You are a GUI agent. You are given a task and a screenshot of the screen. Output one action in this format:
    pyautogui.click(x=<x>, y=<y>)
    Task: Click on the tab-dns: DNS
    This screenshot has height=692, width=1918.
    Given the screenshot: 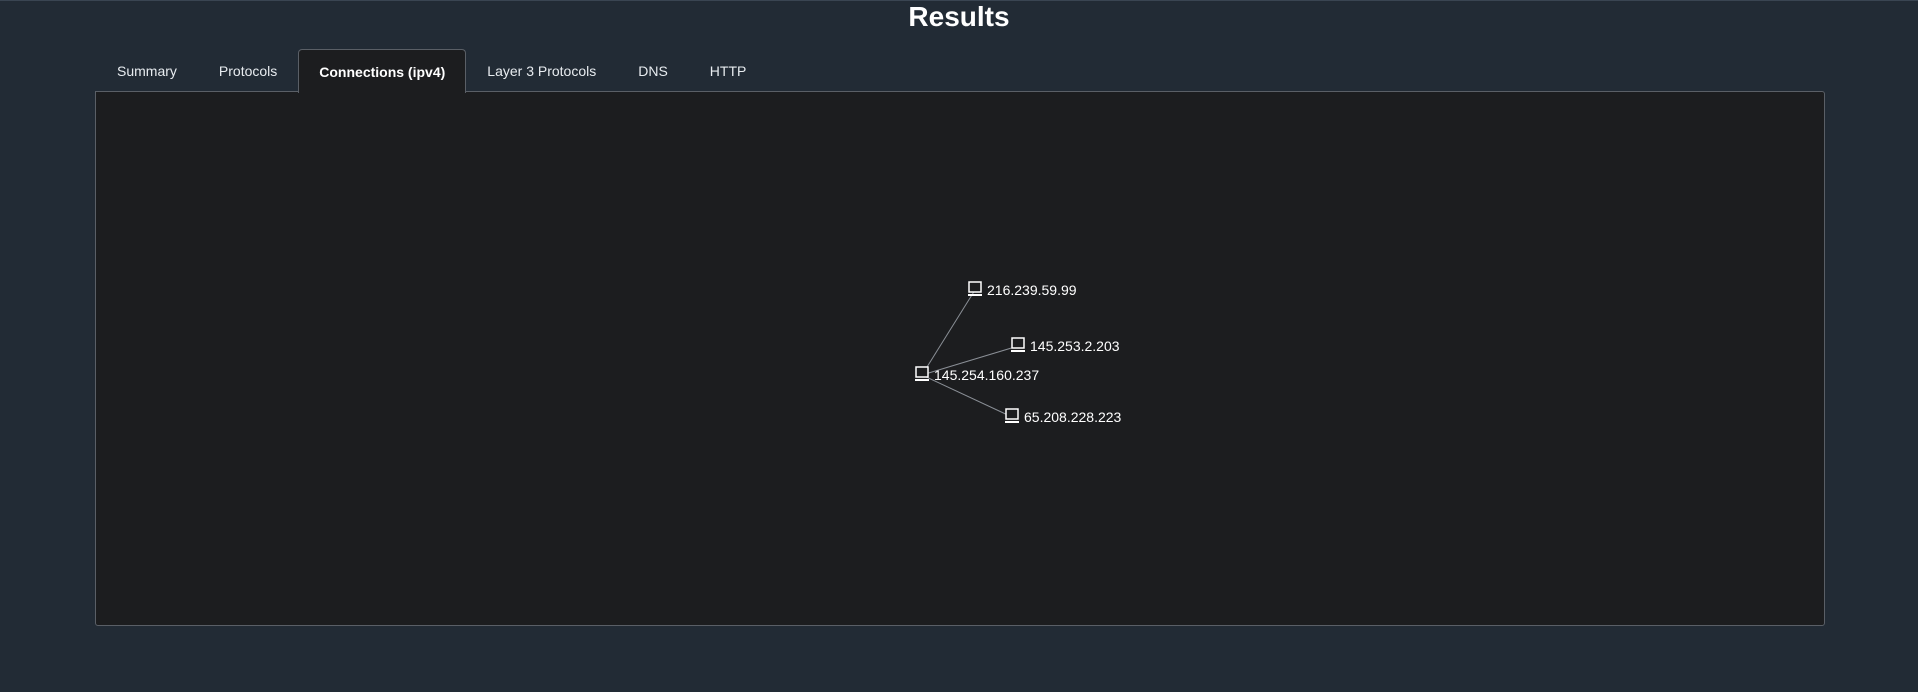 What is the action you would take?
    pyautogui.click(x=653, y=70)
    